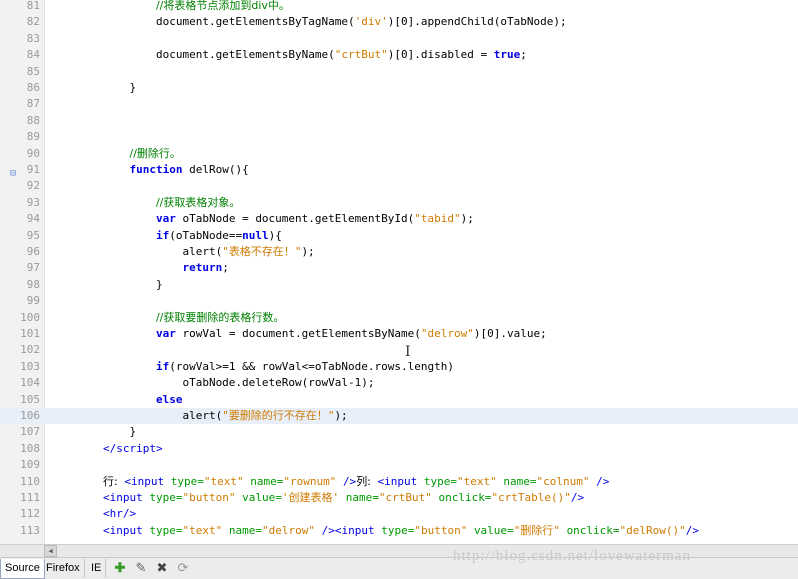  Describe the element at coordinates (33, 301) in the screenshot. I see `line-number: 99` at that location.